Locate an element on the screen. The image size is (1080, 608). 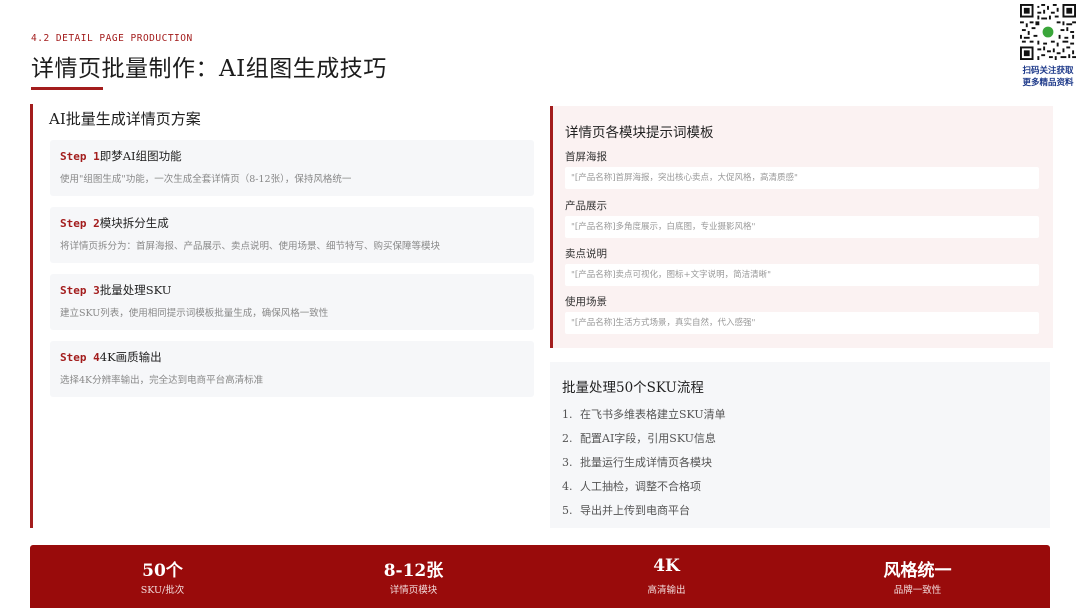
stat-value: 50个 is located at coordinates (162, 571).